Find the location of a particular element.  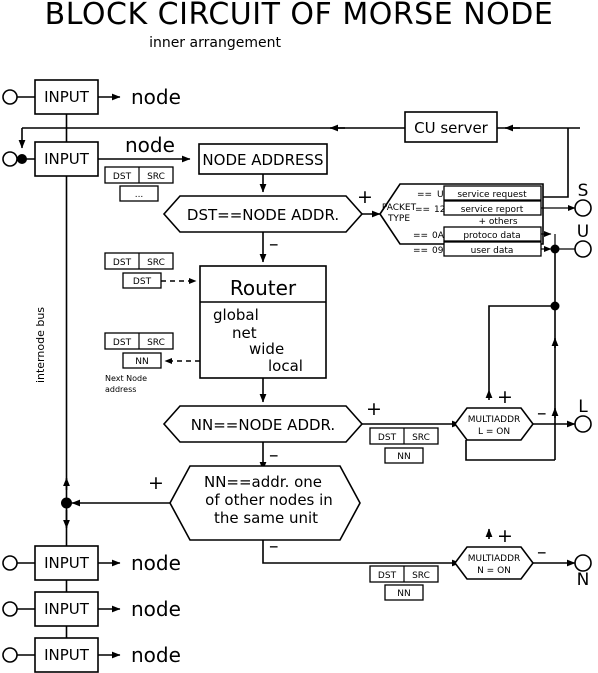

src-label-nextnode: SRC is located at coordinates (156, 343).